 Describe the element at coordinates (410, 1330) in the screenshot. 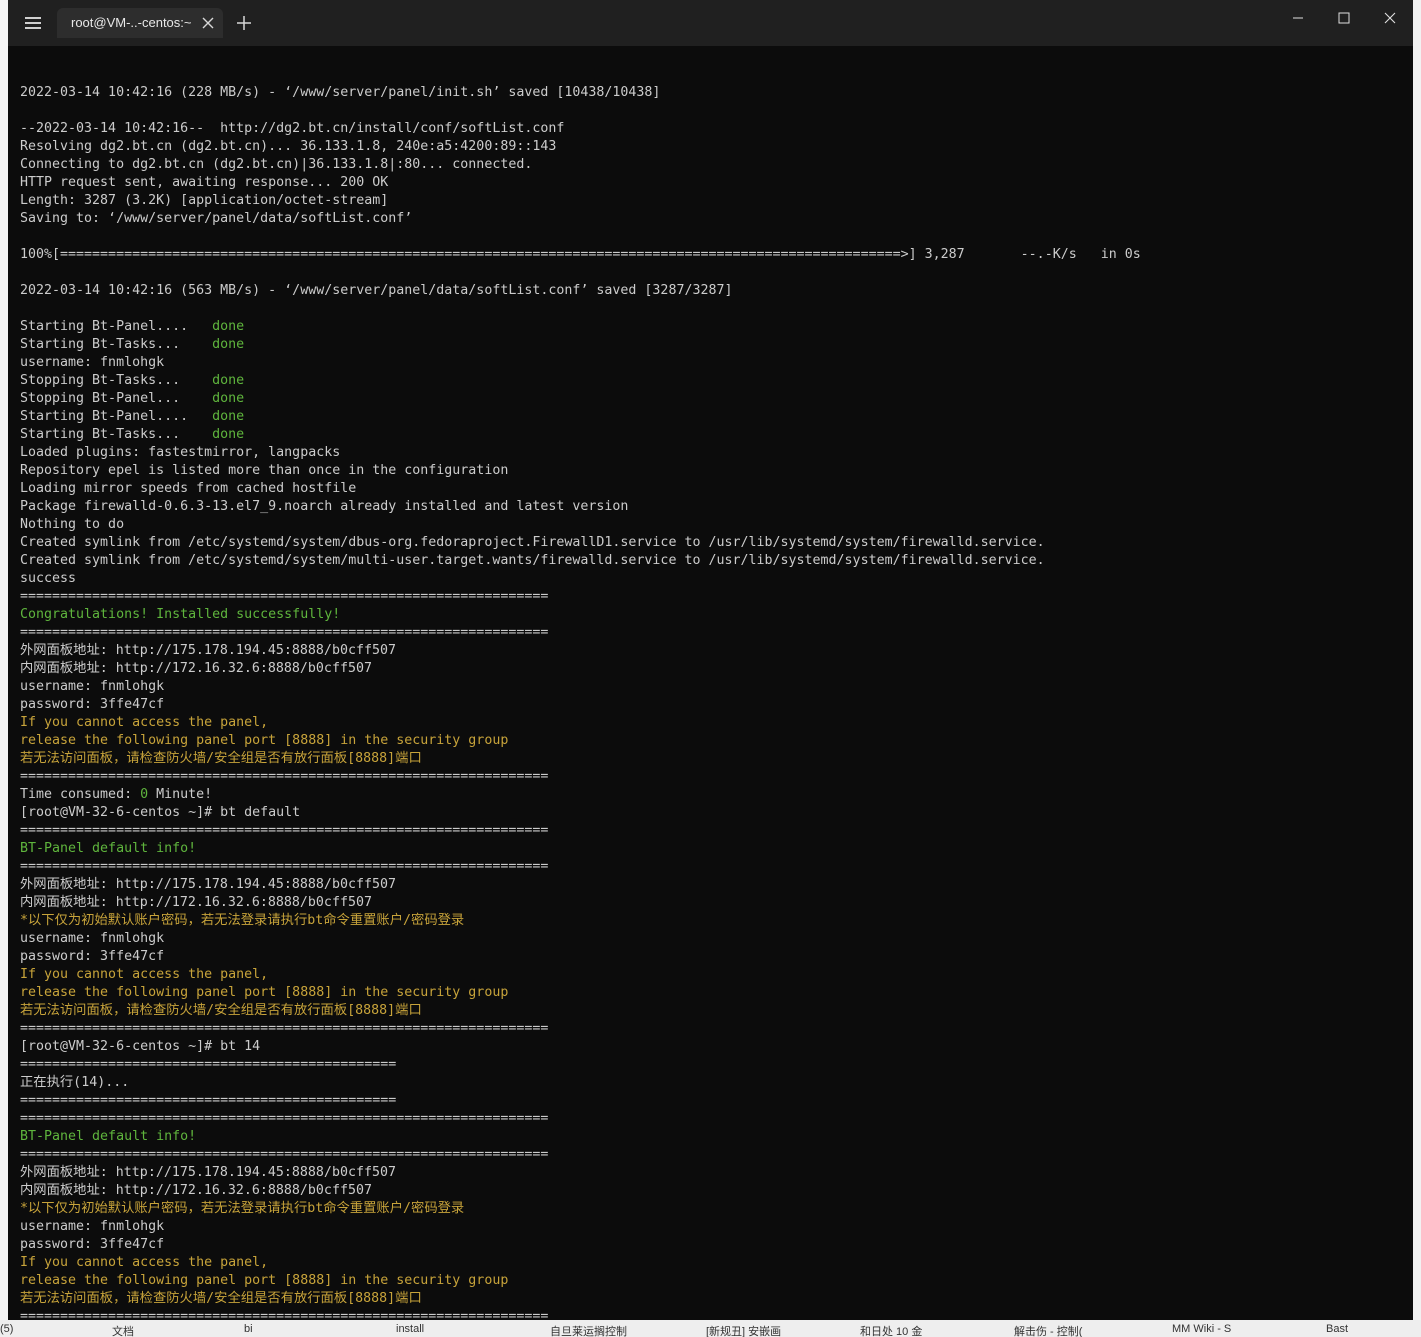

I see `taskbar-item: install` at that location.